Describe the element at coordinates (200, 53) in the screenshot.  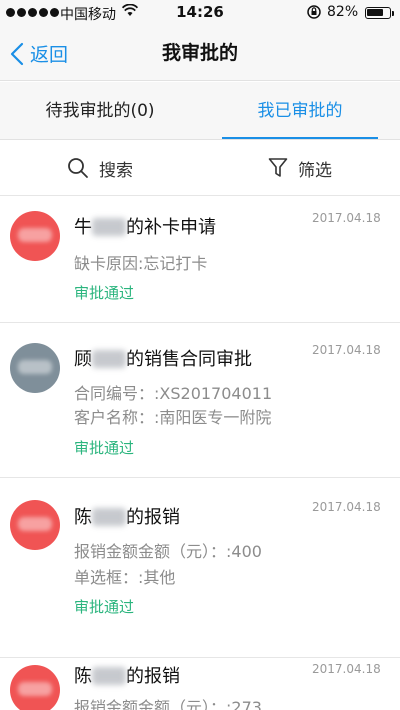
I see `navigation-bar: 我审批的 返回` at that location.